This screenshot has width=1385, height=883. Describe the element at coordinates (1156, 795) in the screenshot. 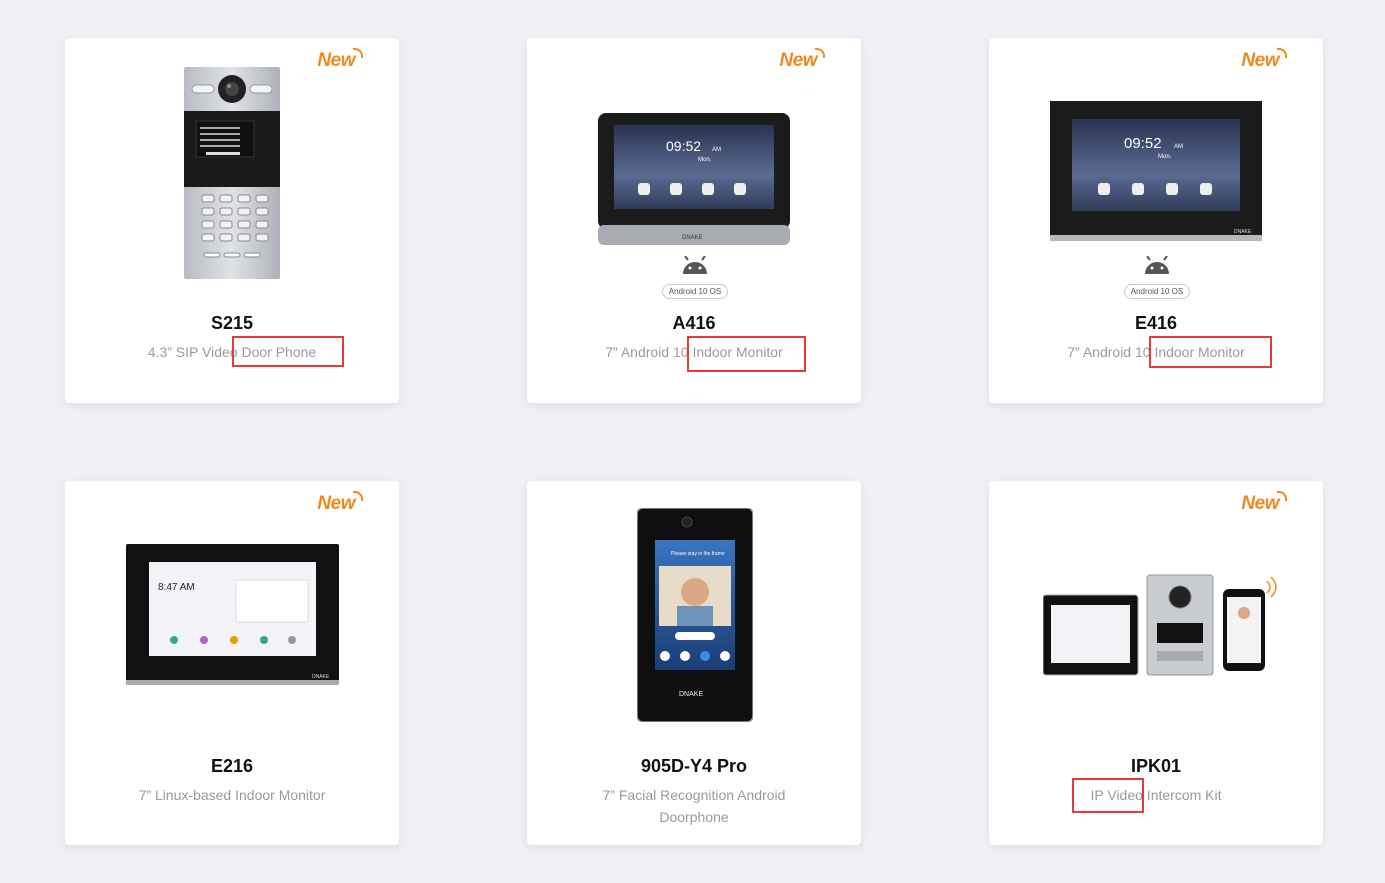

I see `product-description: IP Video Intercom Kit` at that location.